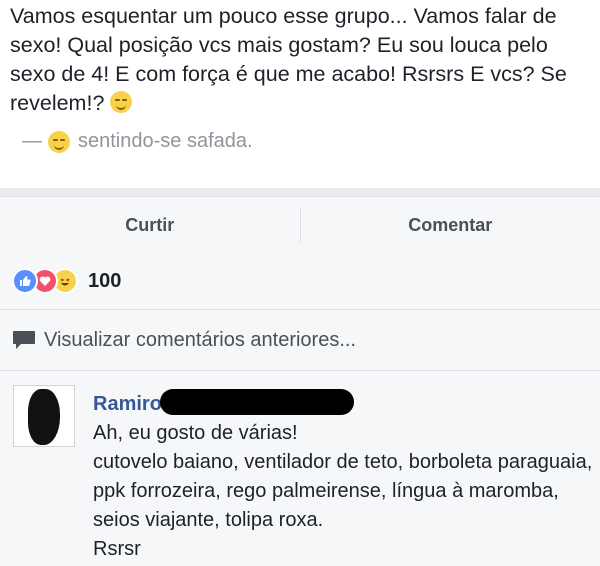 The image size is (600, 566). I want to click on feeling-status: — sentindo-se safada., so click(137, 141).